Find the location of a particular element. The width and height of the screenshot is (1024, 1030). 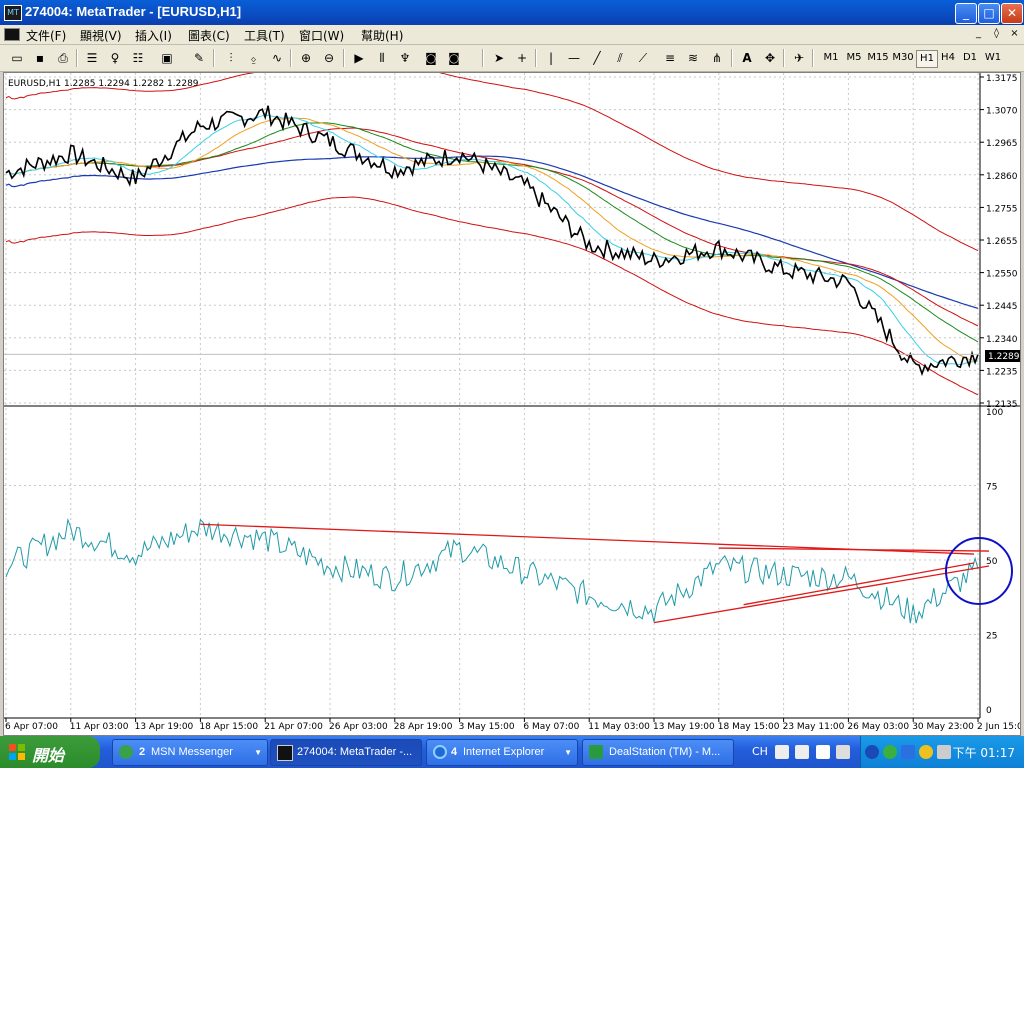

network-icon is located at coordinates (908, 752).